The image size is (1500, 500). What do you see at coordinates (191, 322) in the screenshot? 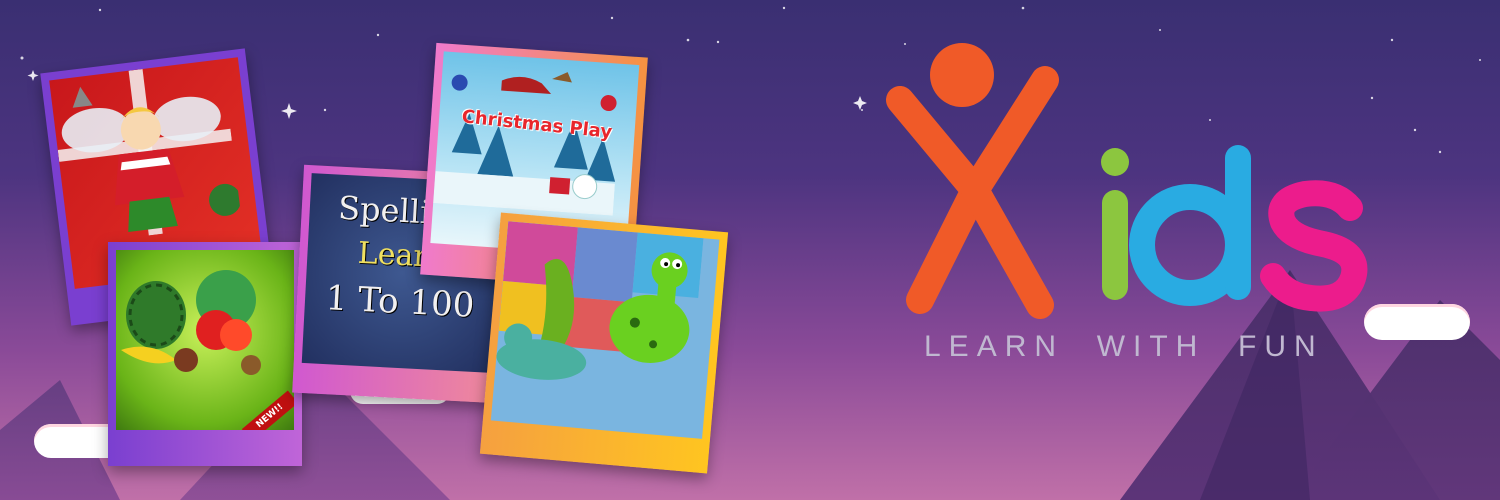
I see `vegetables-illustration` at bounding box center [191, 322].